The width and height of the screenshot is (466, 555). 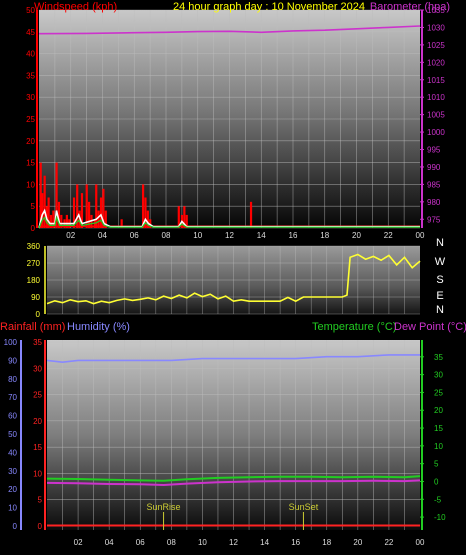 What do you see at coordinates (434, 150) in the screenshot?
I see `barometer-tick-label: 995` at bounding box center [434, 150].